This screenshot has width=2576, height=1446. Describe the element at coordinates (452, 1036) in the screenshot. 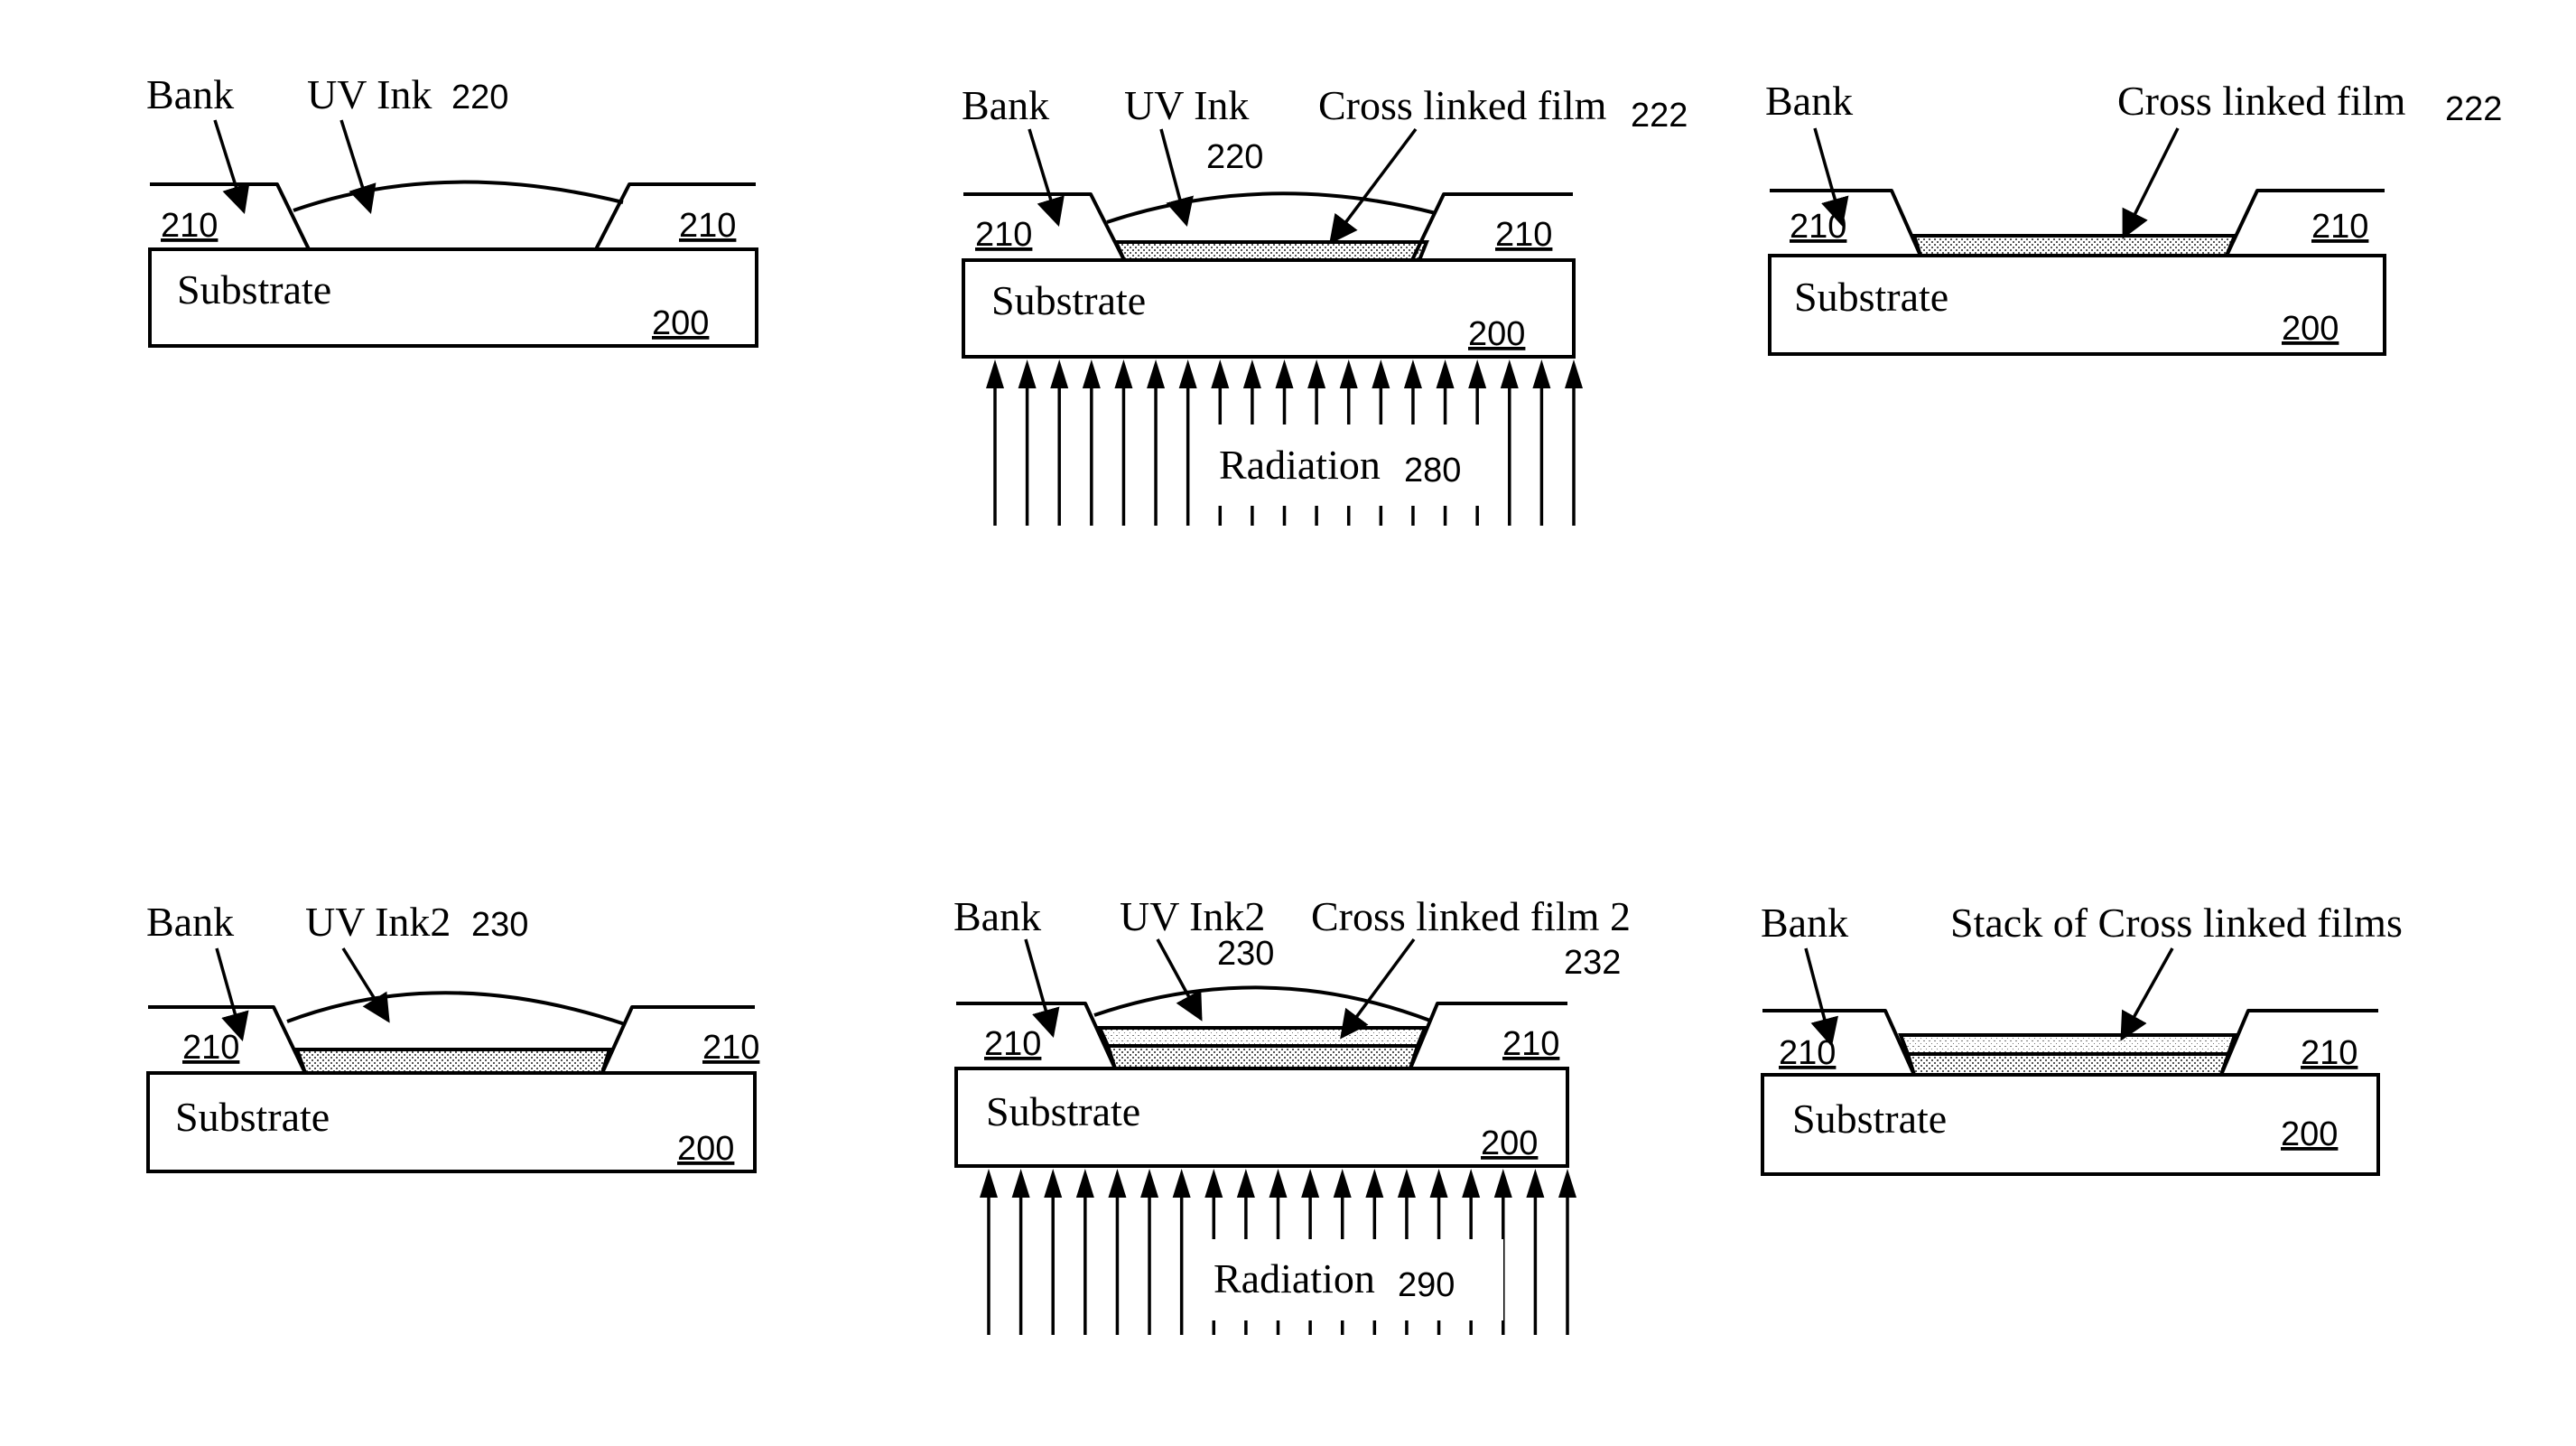

I see `panel-4: Bank UV Ink2 230 210 210 Substrate 200` at that location.